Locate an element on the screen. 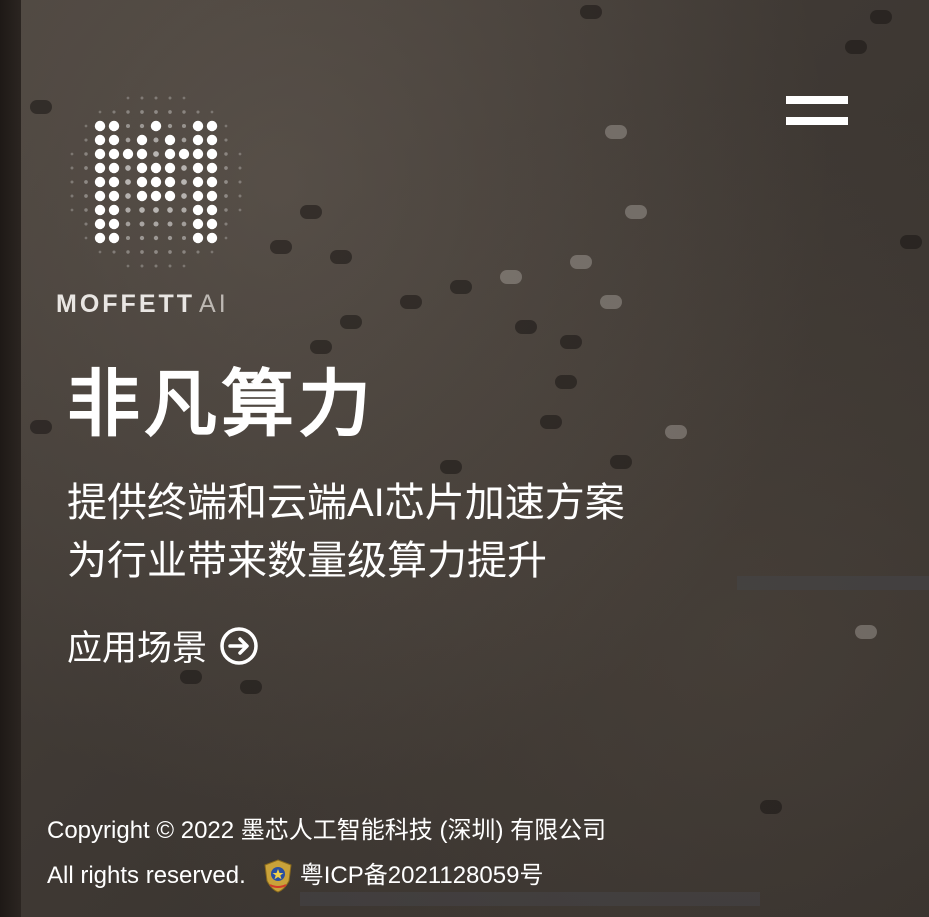 The image size is (929, 917). menu-bar is located at coordinates (817, 100).